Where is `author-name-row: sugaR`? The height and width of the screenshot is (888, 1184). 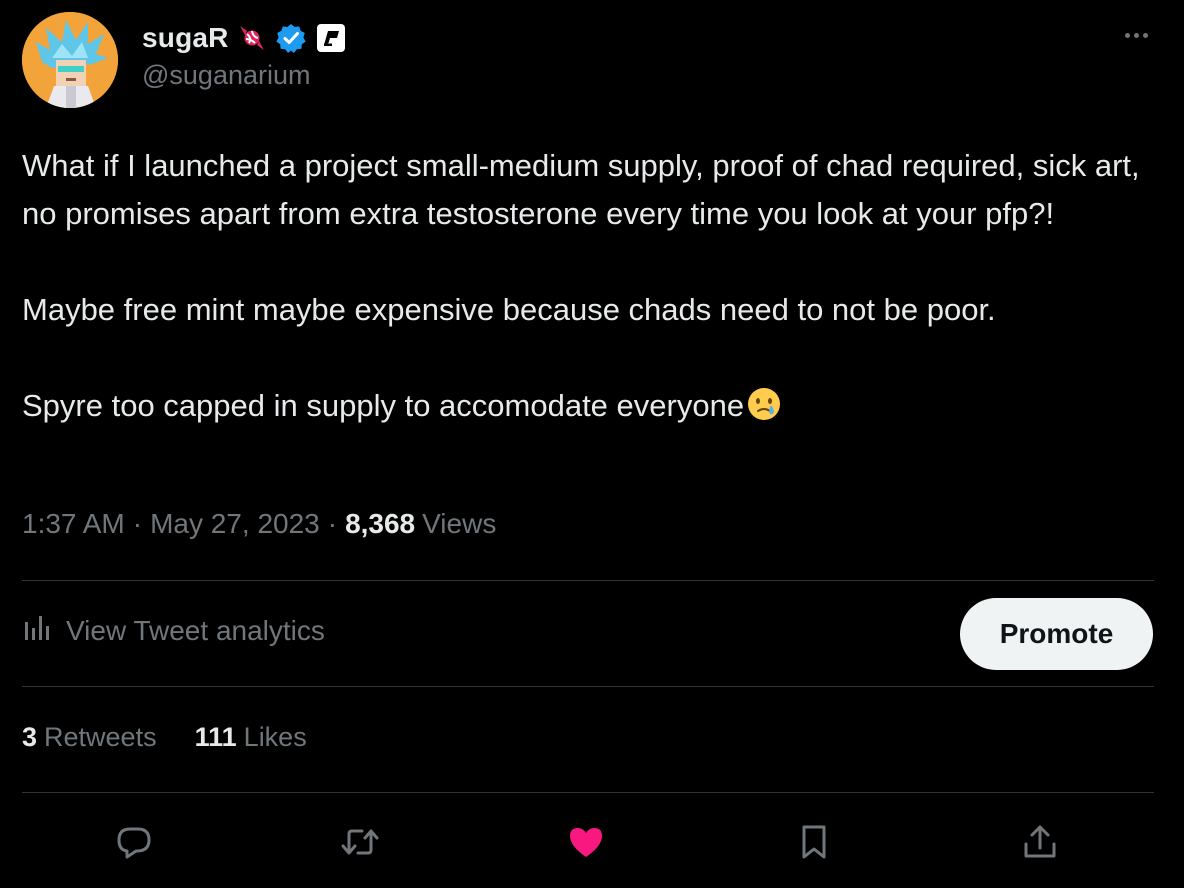
author-name-row: sugaR is located at coordinates (244, 38).